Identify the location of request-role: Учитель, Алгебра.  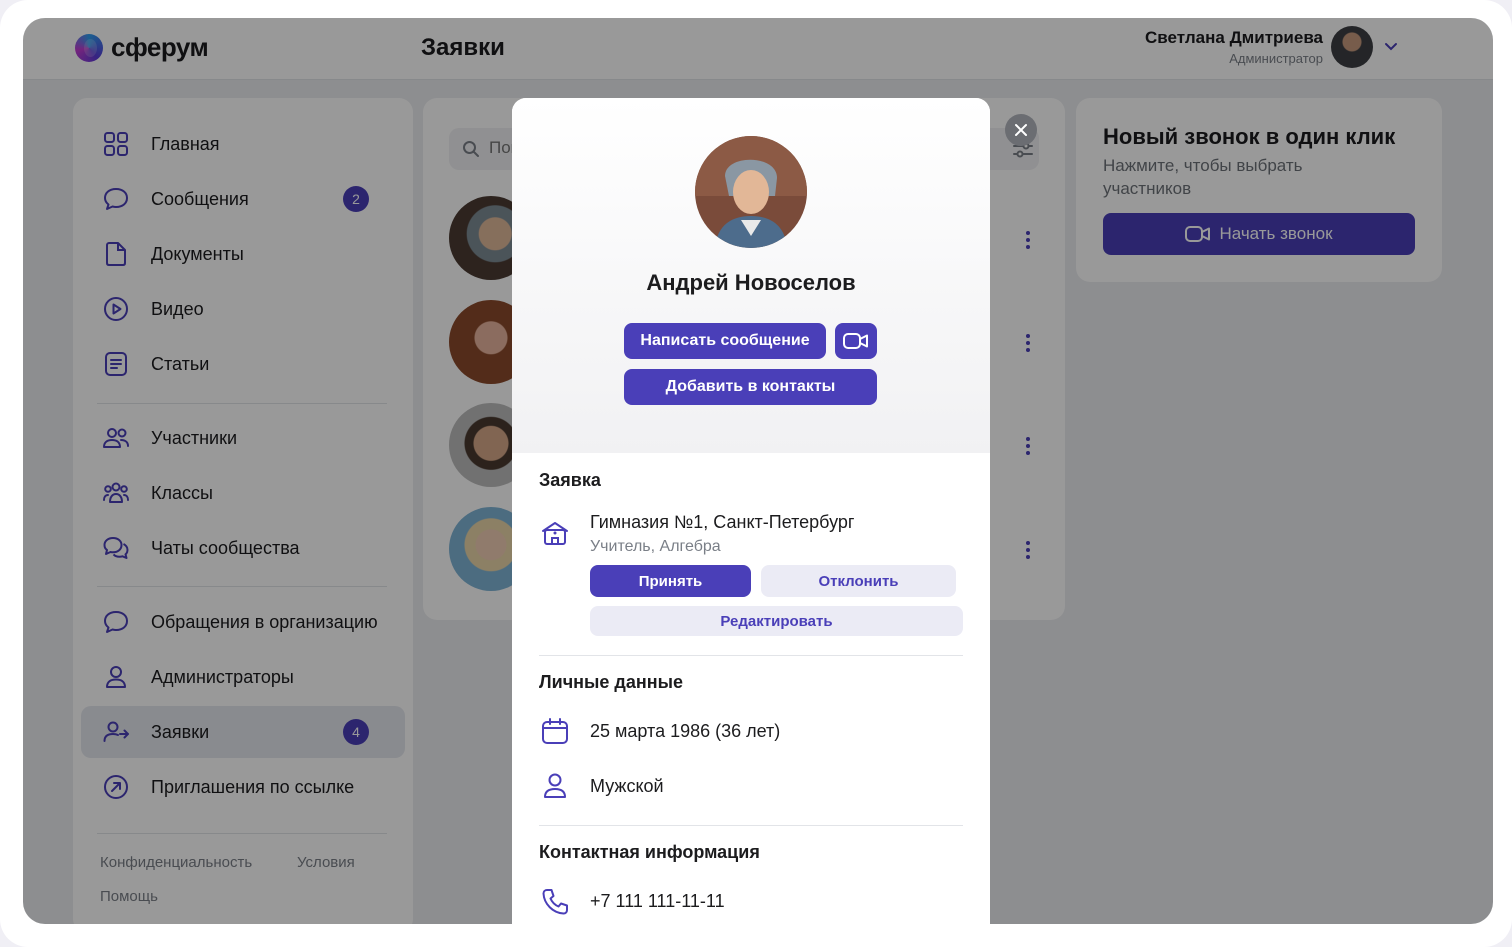
(655, 546).